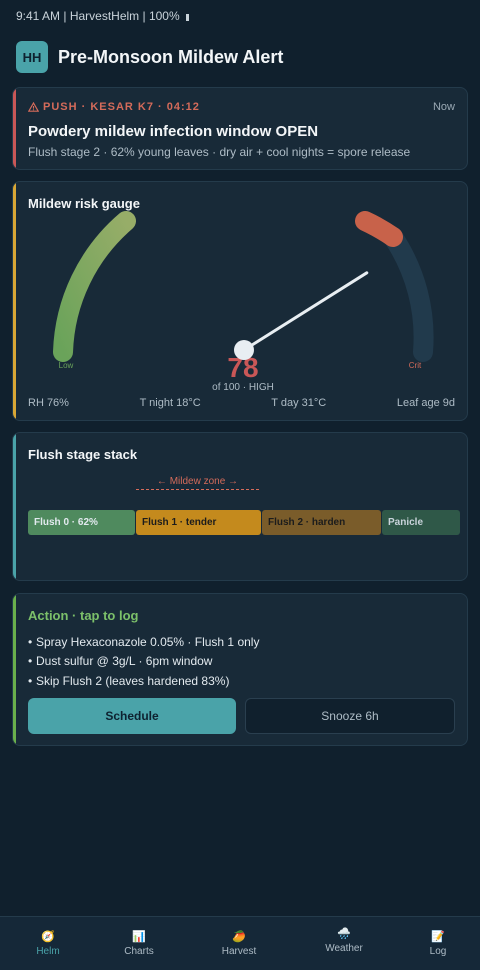 This screenshot has width=480, height=970. Describe the element at coordinates (48, 937) in the screenshot. I see `compass-icon: 🧭` at that location.